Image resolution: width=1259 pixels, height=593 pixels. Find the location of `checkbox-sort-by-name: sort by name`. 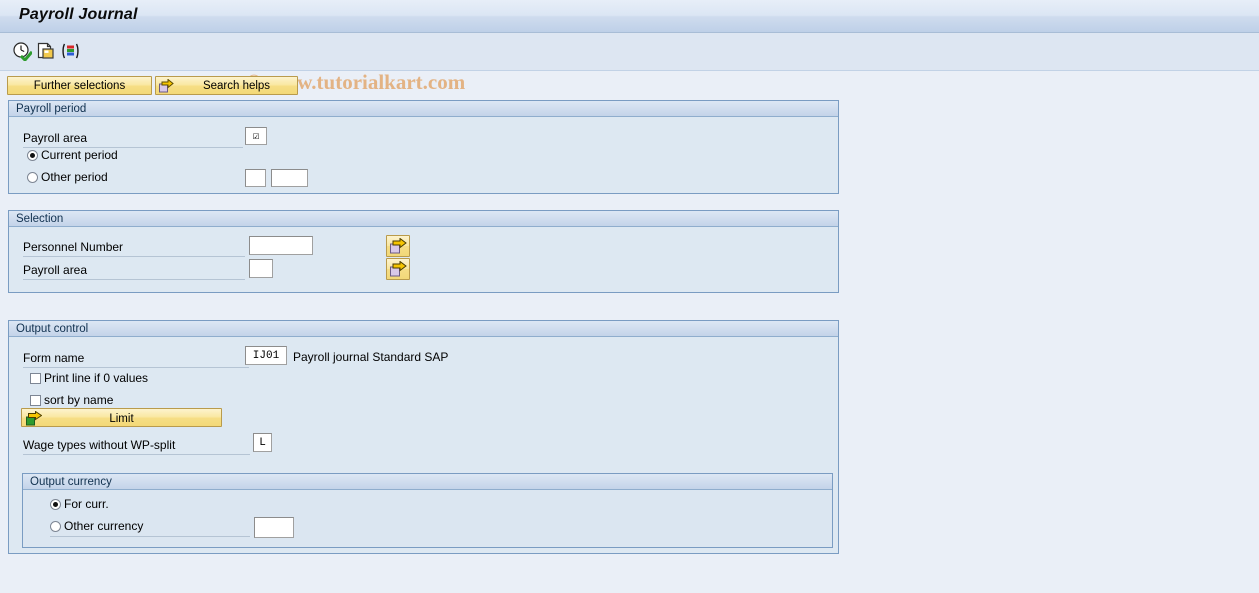

checkbox-sort-by-name: sort by name is located at coordinates (71, 400).